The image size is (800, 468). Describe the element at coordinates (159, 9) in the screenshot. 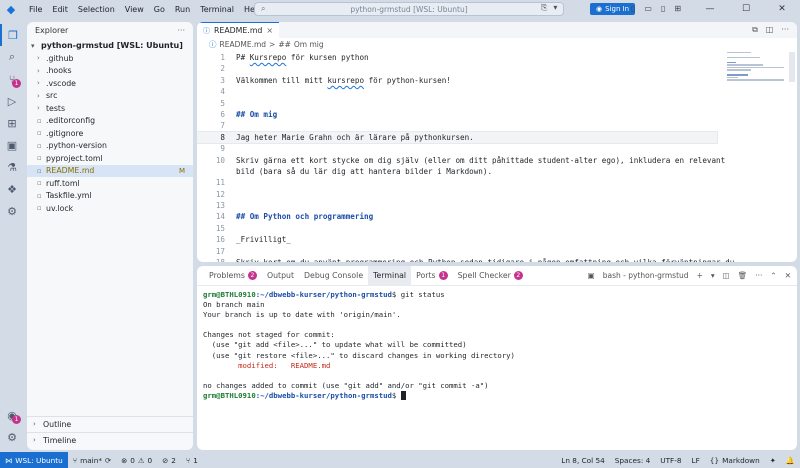

I see `menu-go: Go` at that location.